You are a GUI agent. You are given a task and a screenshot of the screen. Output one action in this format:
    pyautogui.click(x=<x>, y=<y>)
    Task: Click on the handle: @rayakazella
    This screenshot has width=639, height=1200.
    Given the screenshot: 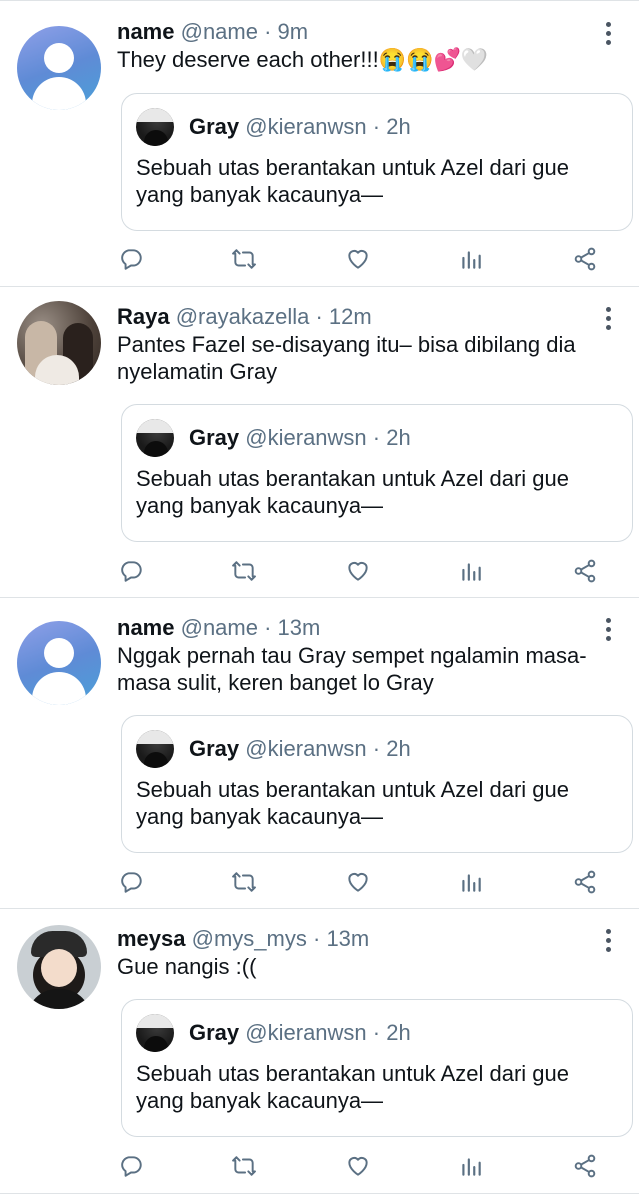 What is the action you would take?
    pyautogui.click(x=243, y=316)
    